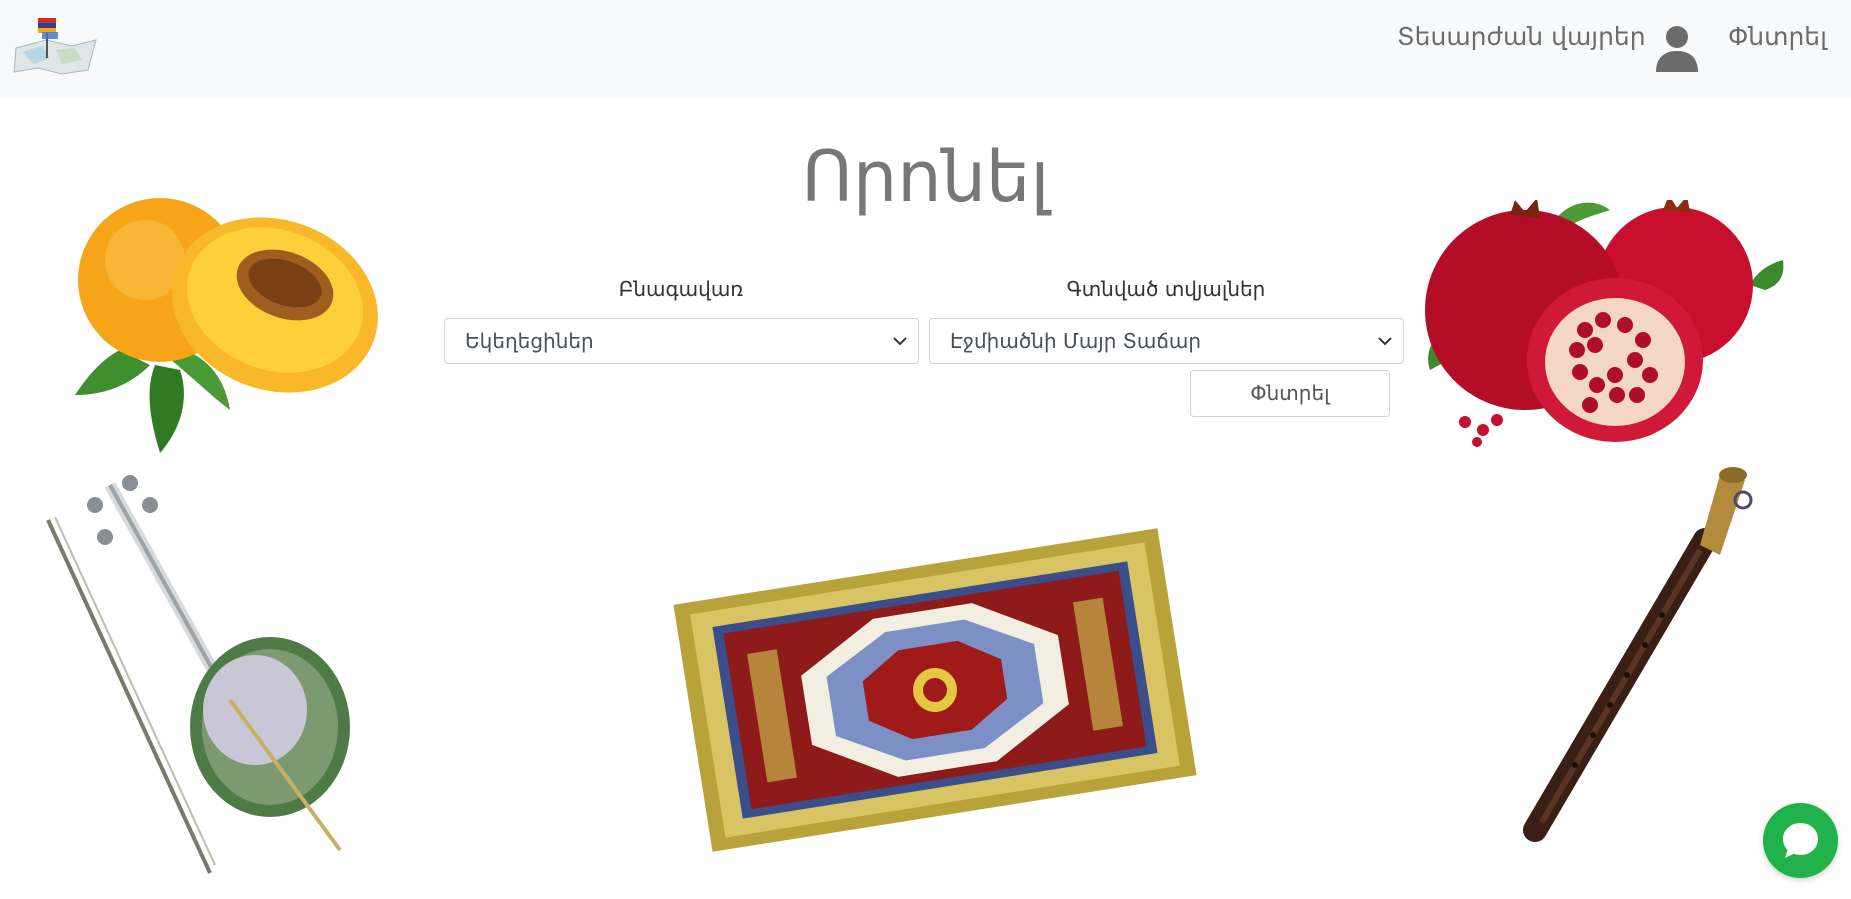  What do you see at coordinates (226, 325) in the screenshot?
I see `apricot-image` at bounding box center [226, 325].